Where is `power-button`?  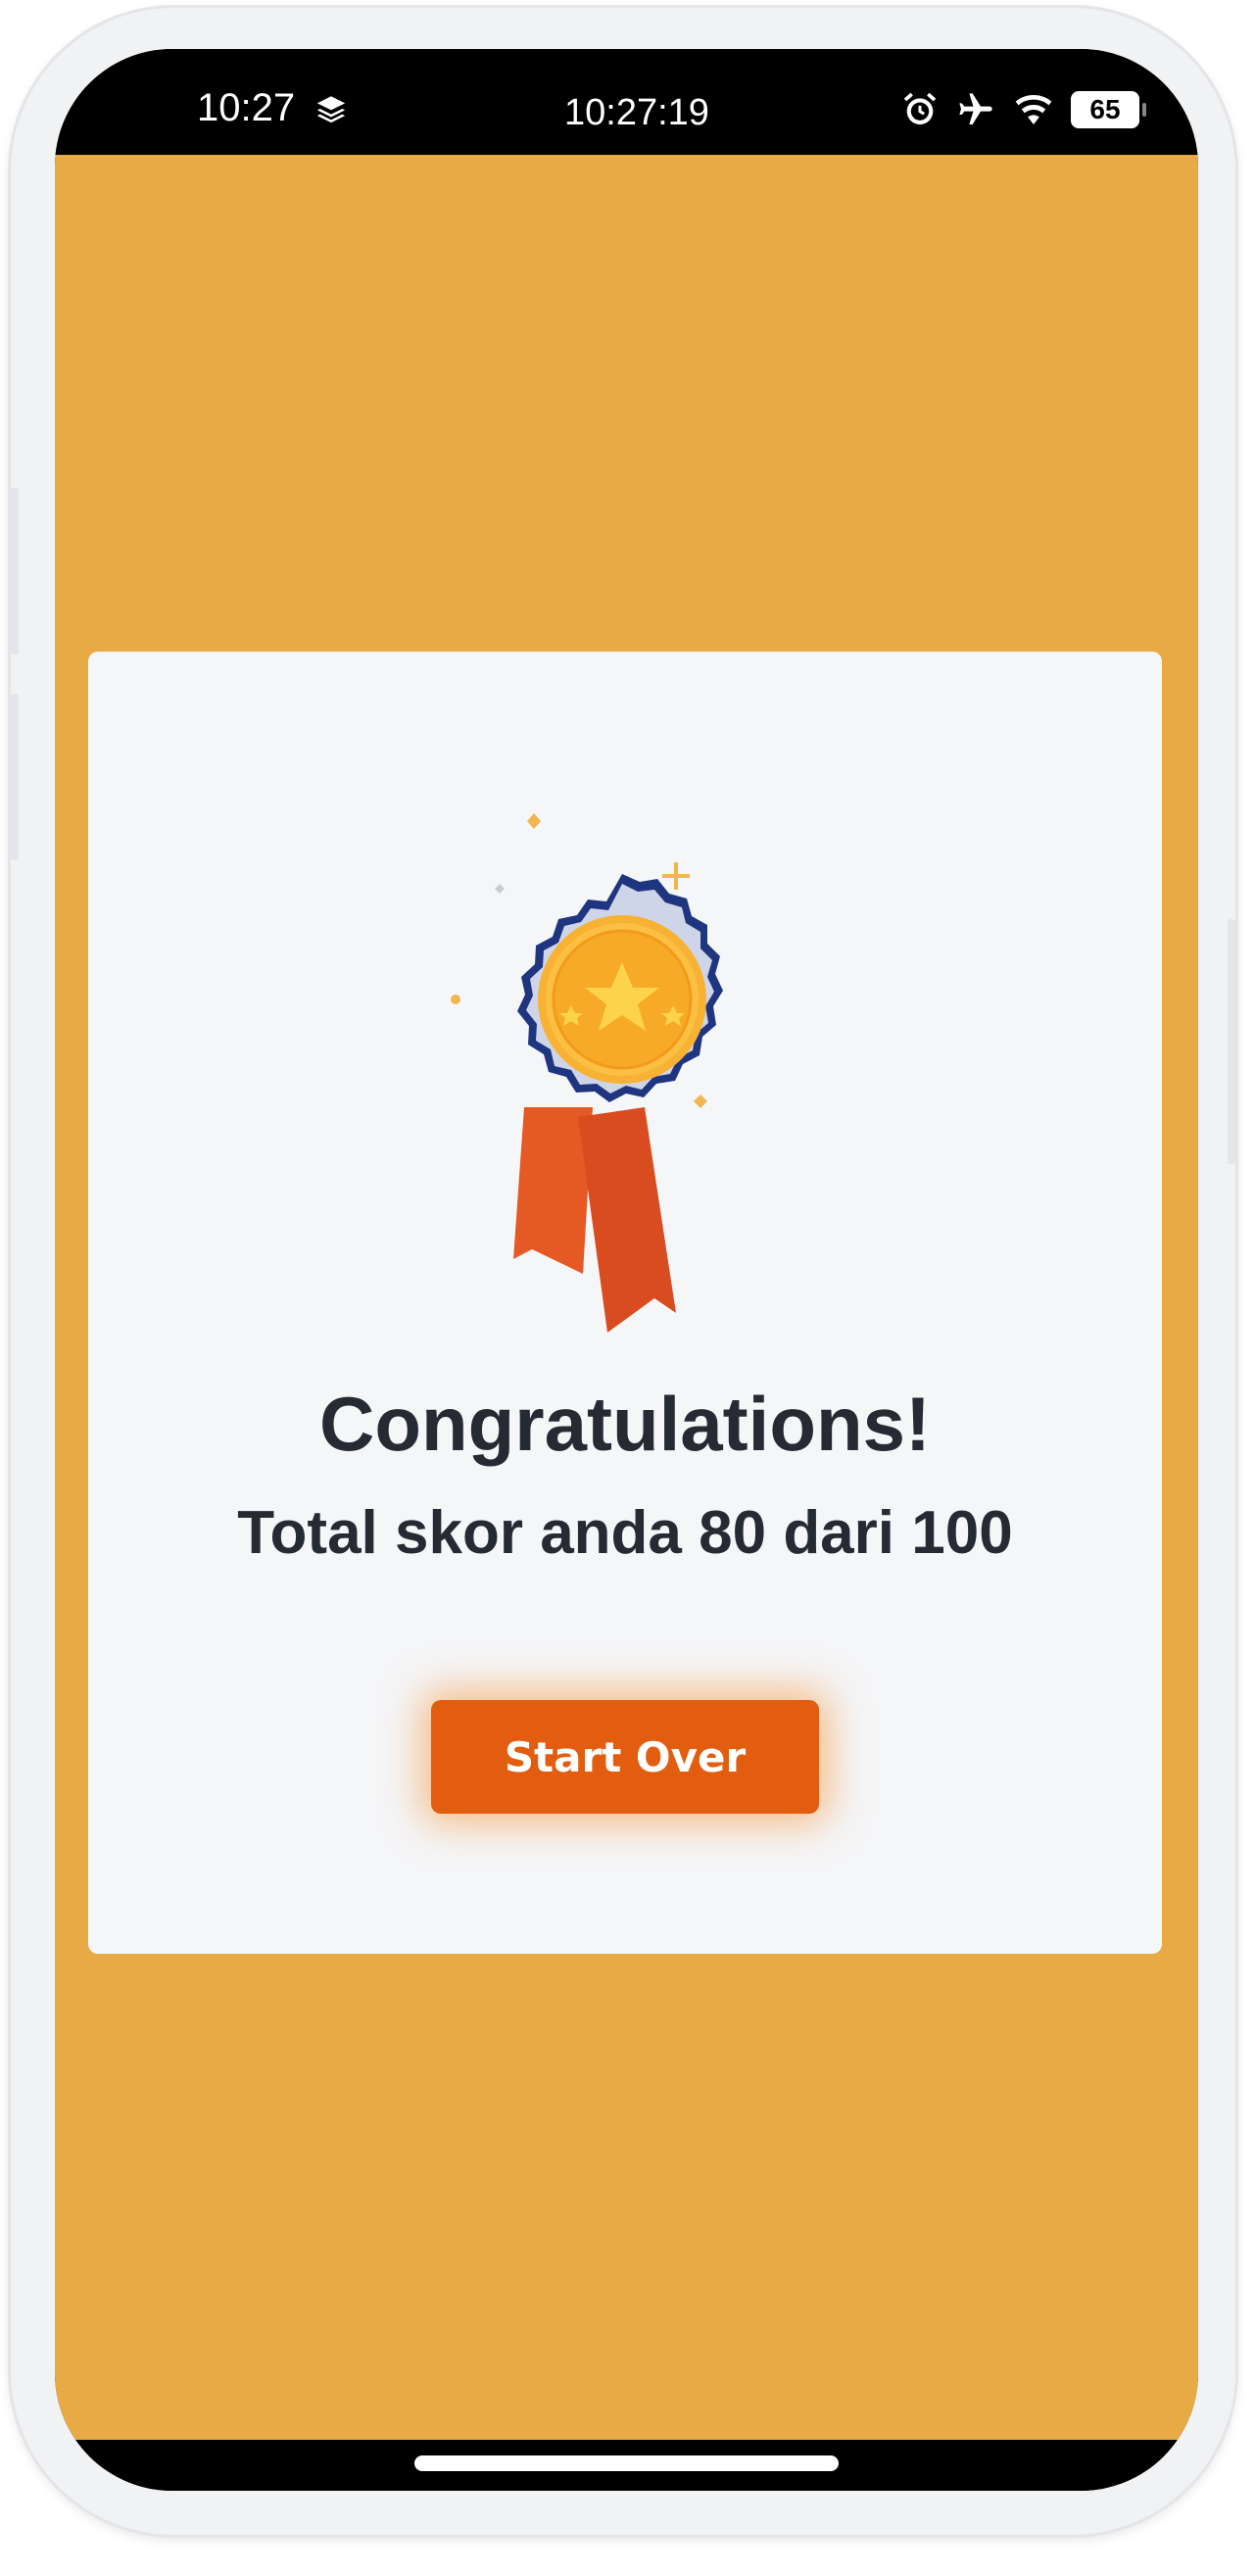 power-button is located at coordinates (1231, 1041).